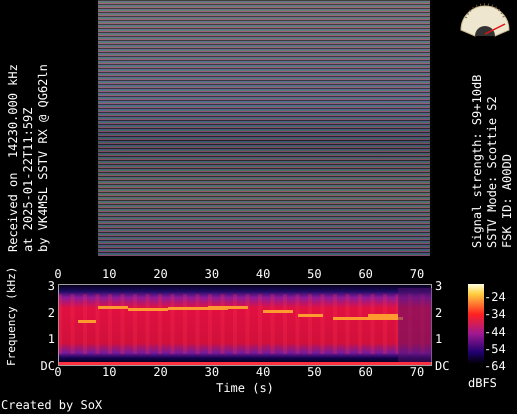 The image size is (517, 414). I want to click on colorbar-tick-label: -24, so click(495, 297).